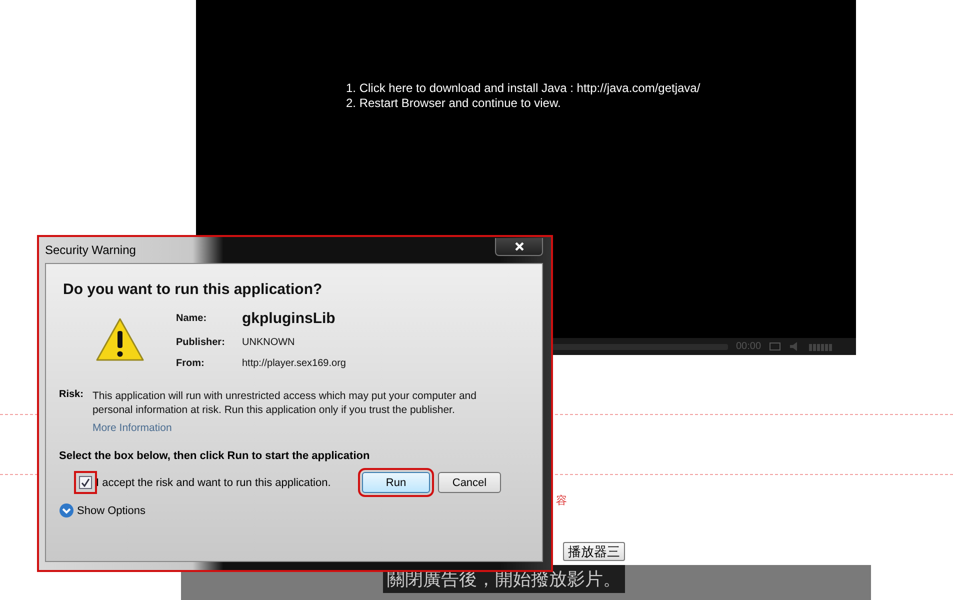 The height and width of the screenshot is (600, 953). I want to click on accept-label: I accept the risk and want to run this application., so click(214, 482).